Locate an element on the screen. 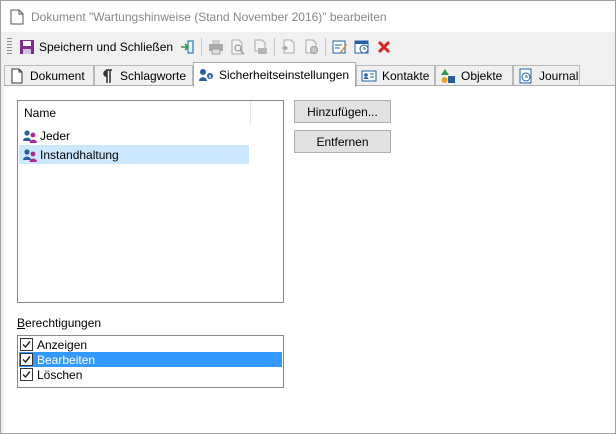 The image size is (616, 434). objects-icon is located at coordinates (448, 76).